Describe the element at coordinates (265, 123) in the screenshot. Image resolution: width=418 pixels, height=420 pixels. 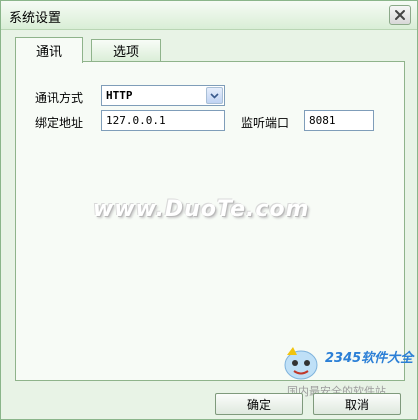
I see `port-label: 监听端口` at that location.